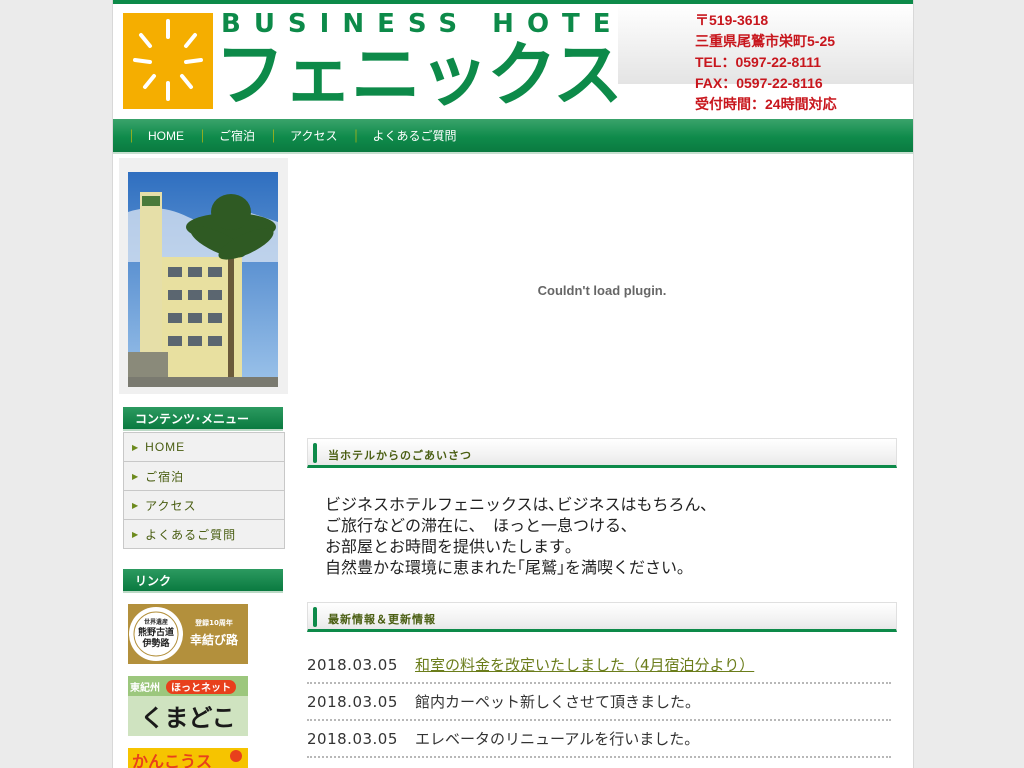 This screenshot has width=1024, height=768. Describe the element at coordinates (214, 639) in the screenshot. I see `banner-text: 幸結び路` at that location.